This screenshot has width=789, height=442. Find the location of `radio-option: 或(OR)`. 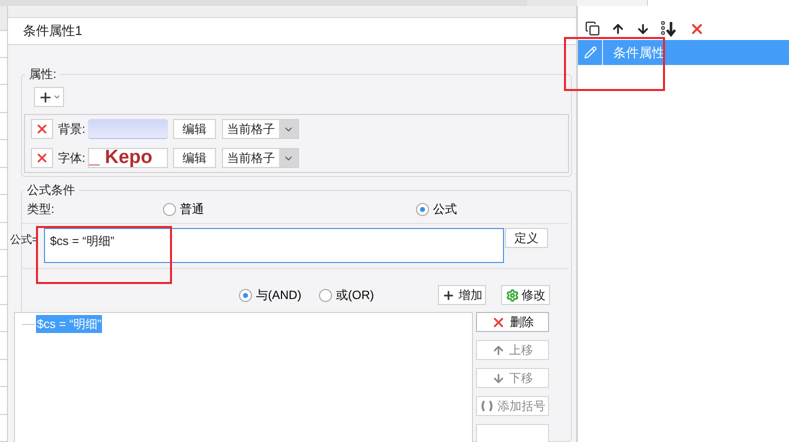

radio-option: 或(OR) is located at coordinates (378, 295).